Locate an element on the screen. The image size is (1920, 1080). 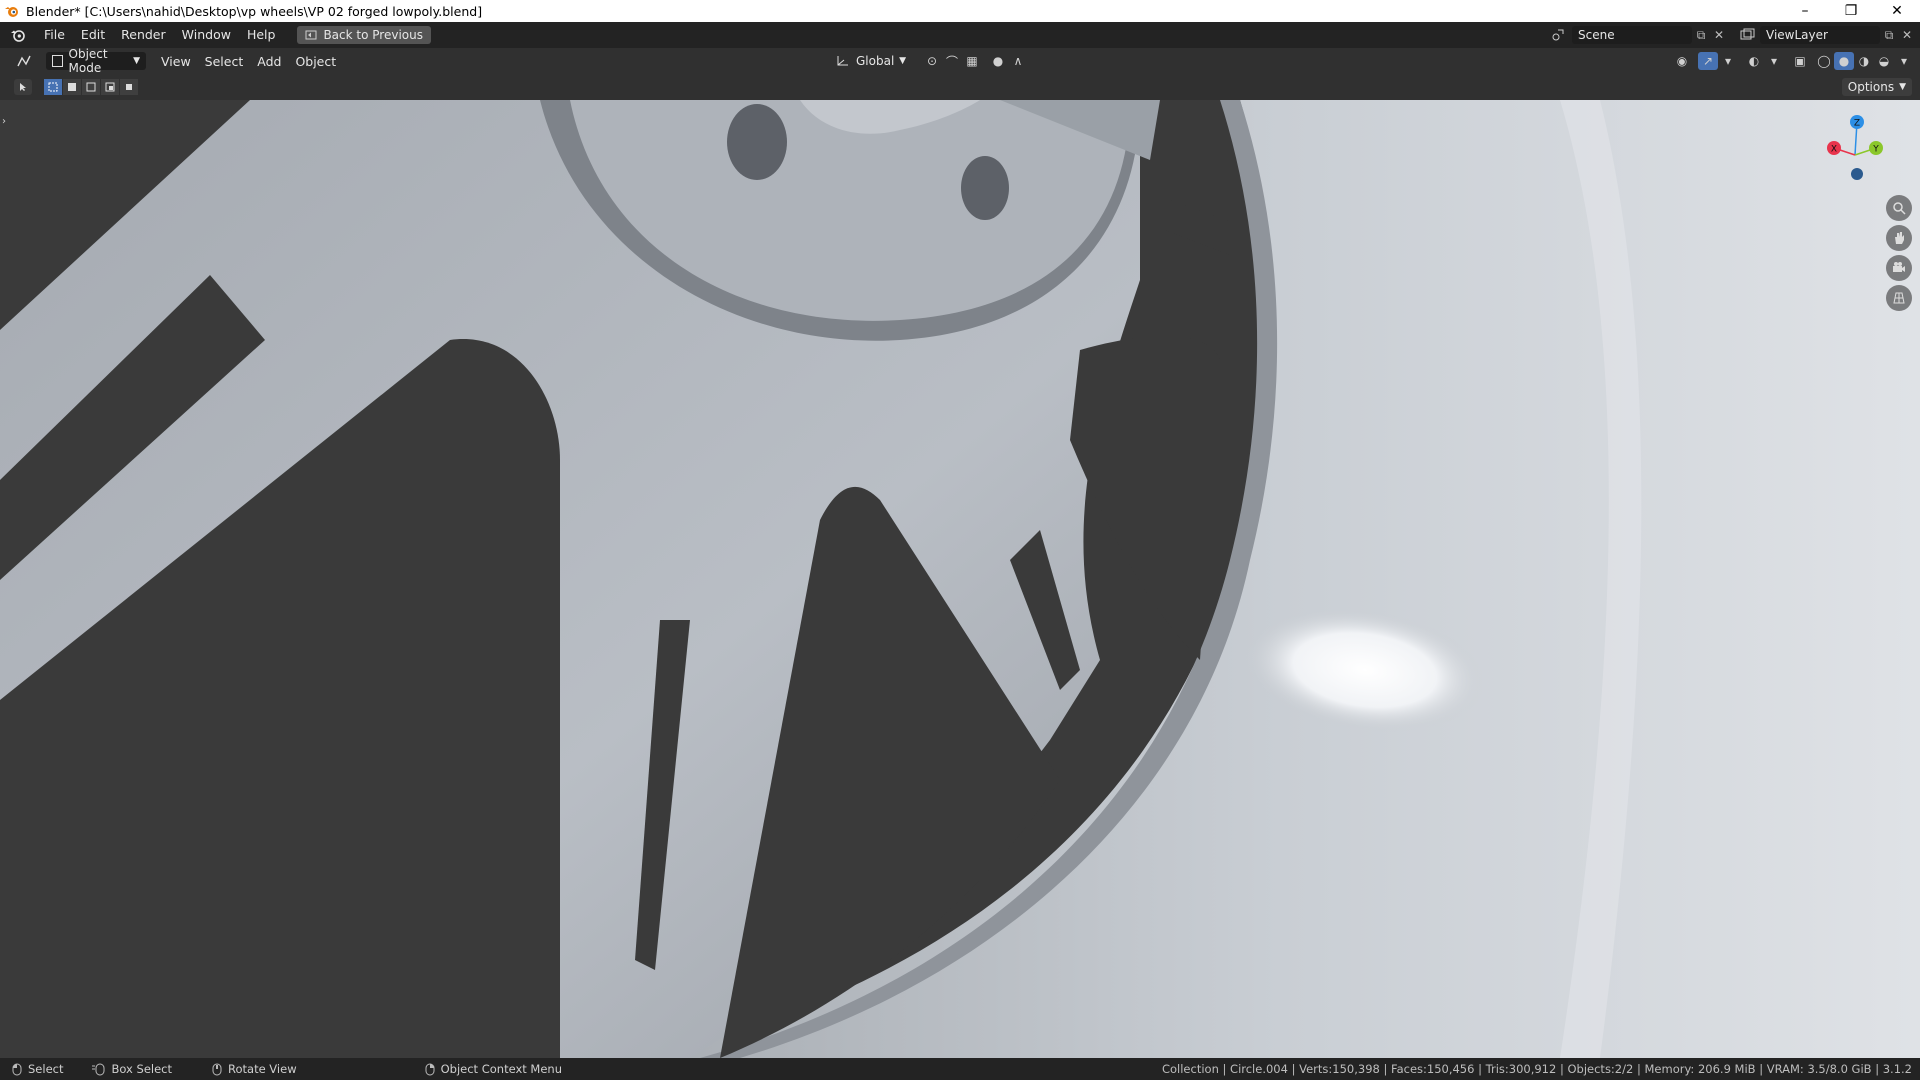
navigation-gizmo: Z Y X is located at coordinates (1855, 155).